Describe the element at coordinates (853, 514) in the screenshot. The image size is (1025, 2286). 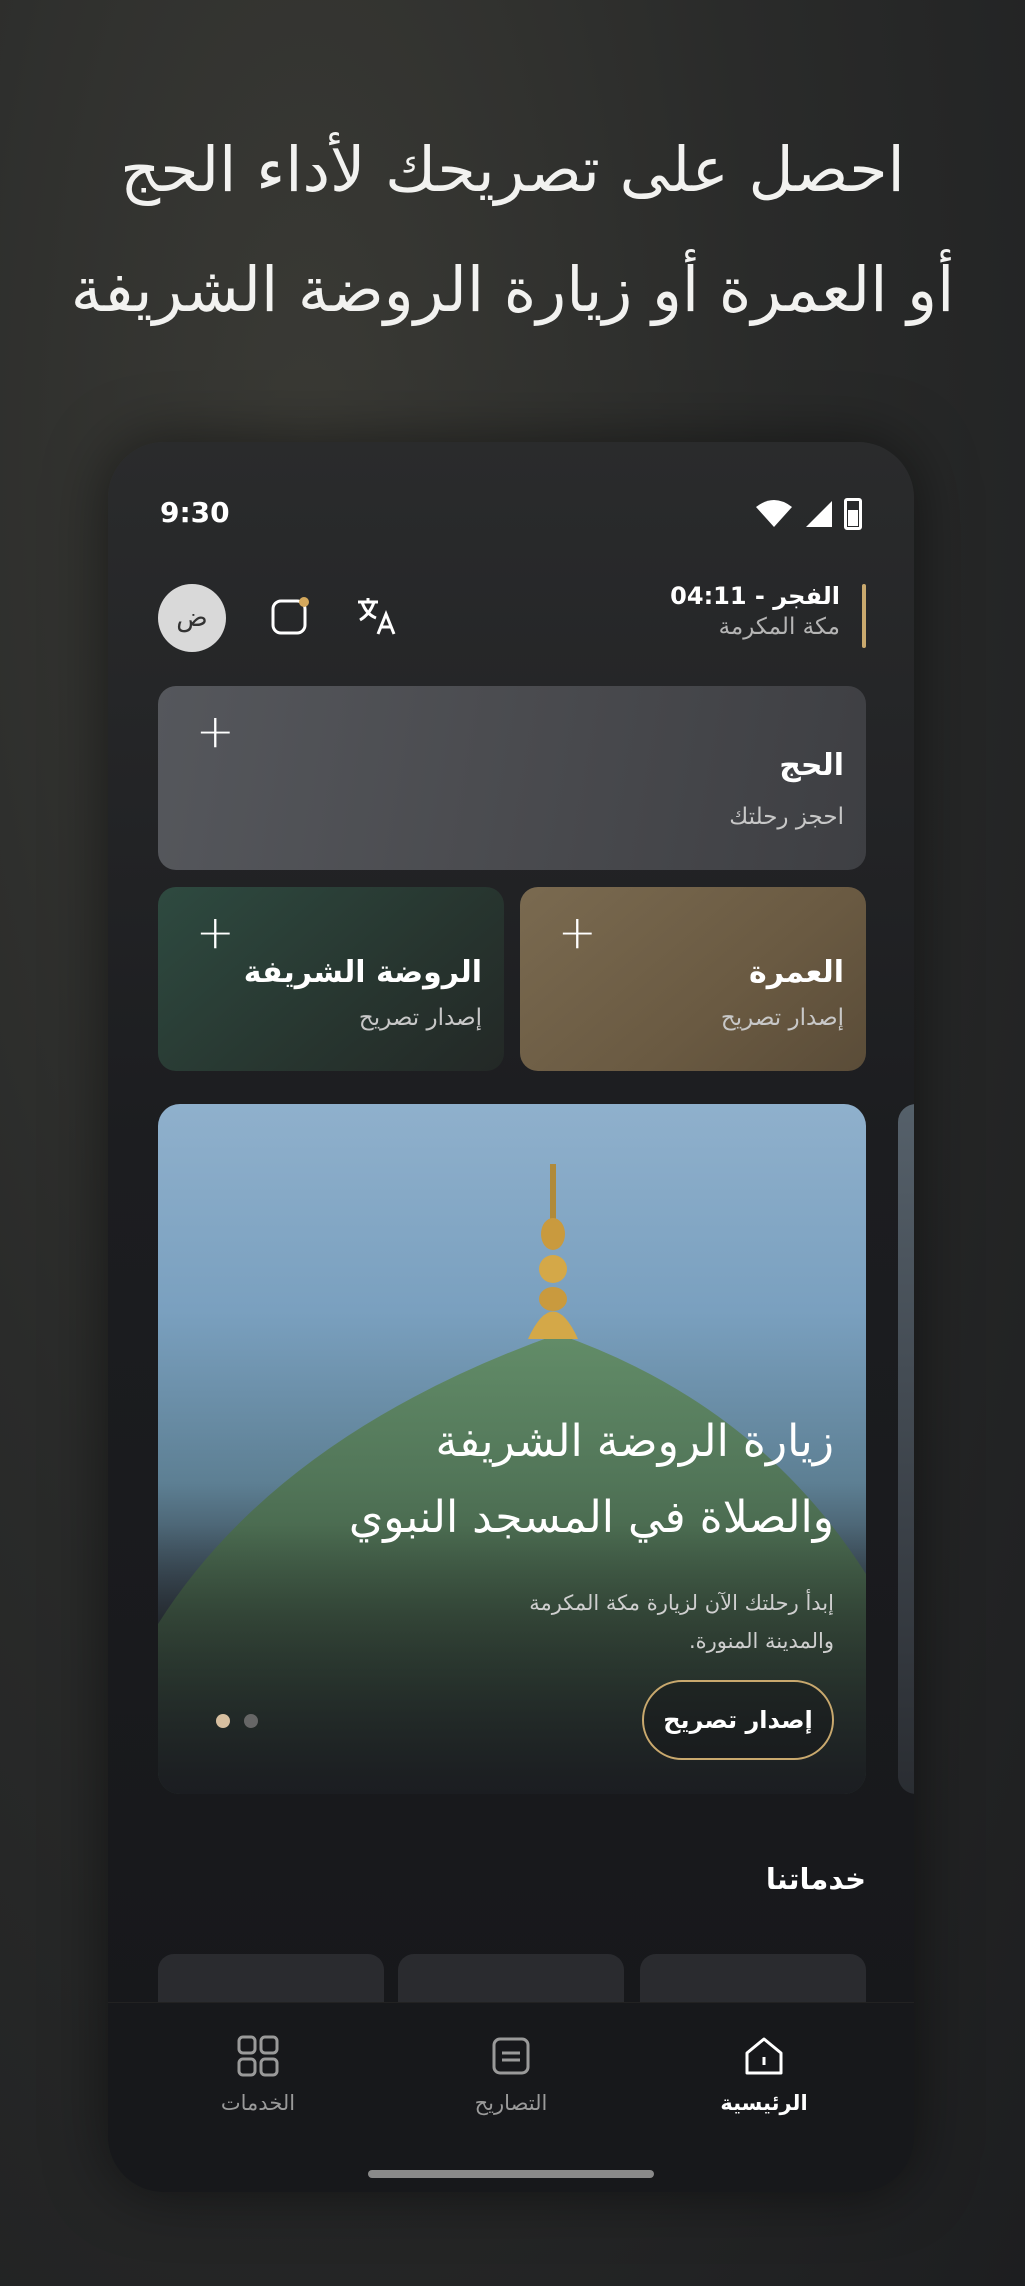
I see `battery-icon` at that location.